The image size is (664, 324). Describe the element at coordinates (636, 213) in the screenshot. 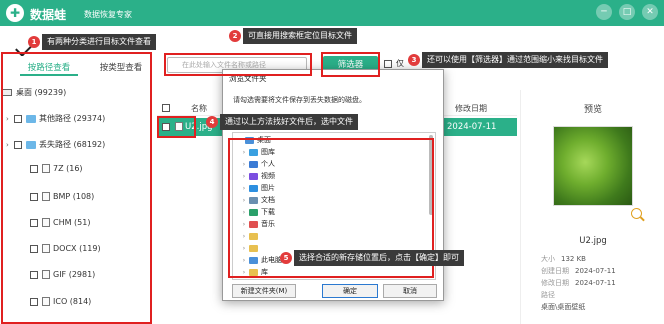

I see `zoom-icon` at that location.